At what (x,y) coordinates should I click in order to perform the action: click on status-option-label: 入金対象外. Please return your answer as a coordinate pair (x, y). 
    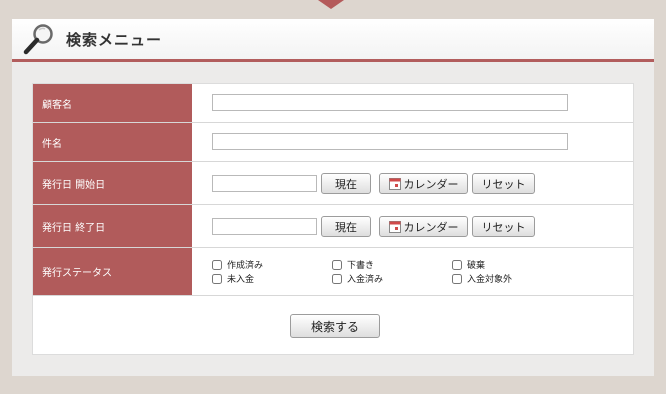
    Looking at the image, I should click on (490, 280).